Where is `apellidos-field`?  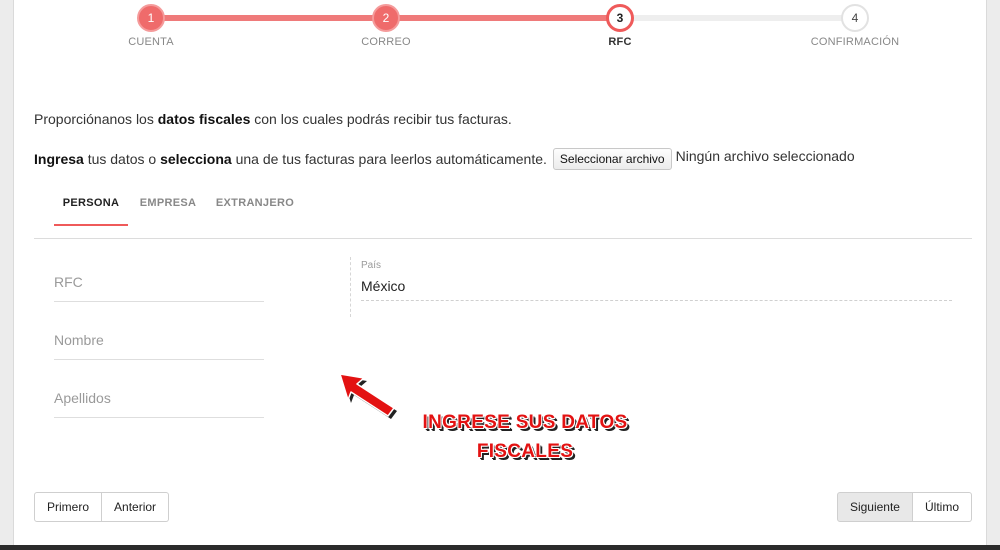 apellidos-field is located at coordinates (159, 398).